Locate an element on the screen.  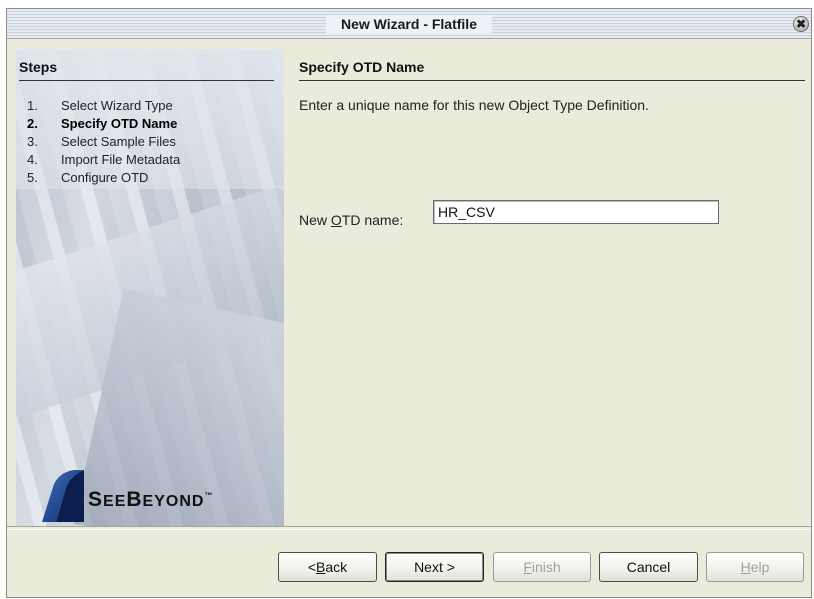
close-icon: ✖ is located at coordinates (801, 24).